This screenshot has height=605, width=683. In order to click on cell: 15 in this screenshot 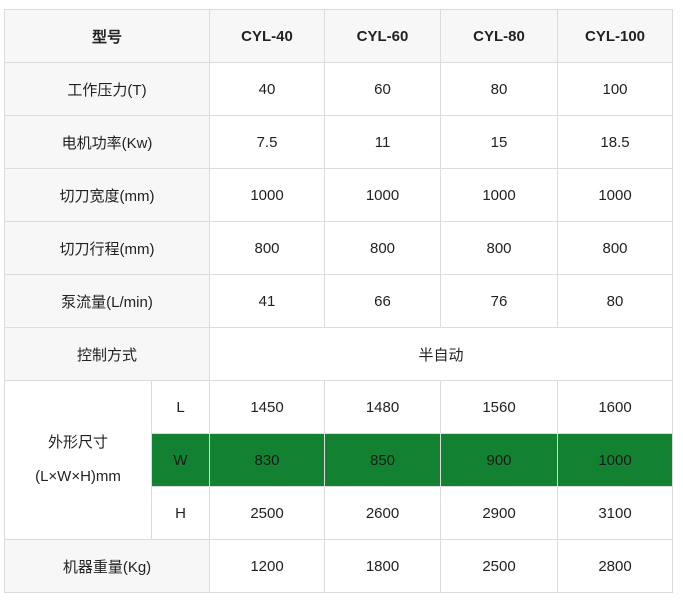, I will do `click(499, 142)`.